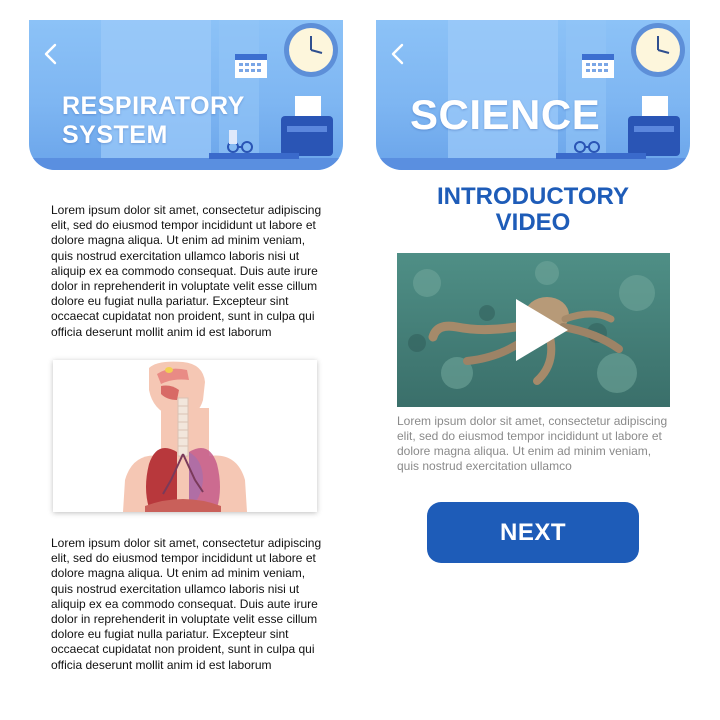 The image size is (720, 720). I want to click on video-player, so click(533, 330).